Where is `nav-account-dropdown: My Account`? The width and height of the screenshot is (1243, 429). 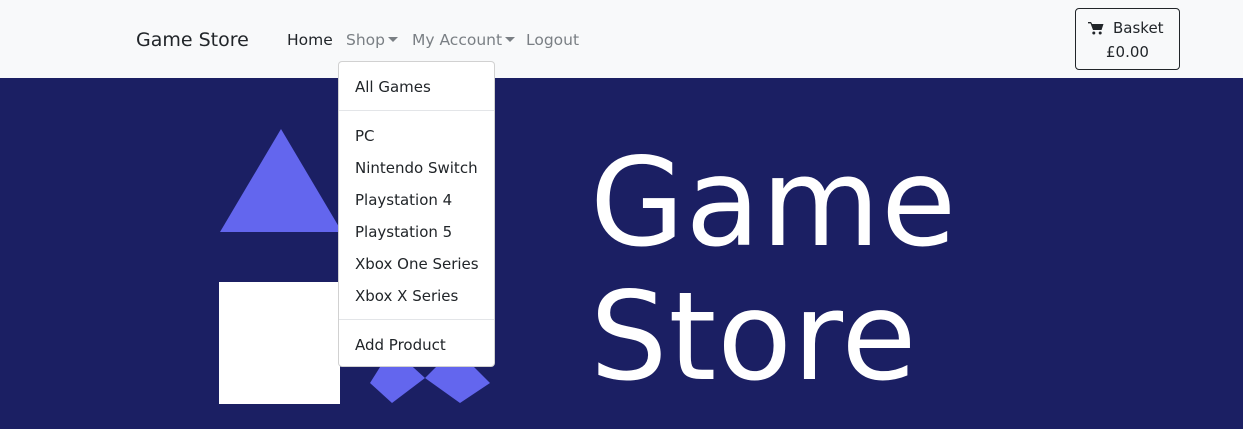 nav-account-dropdown: My Account is located at coordinates (464, 40).